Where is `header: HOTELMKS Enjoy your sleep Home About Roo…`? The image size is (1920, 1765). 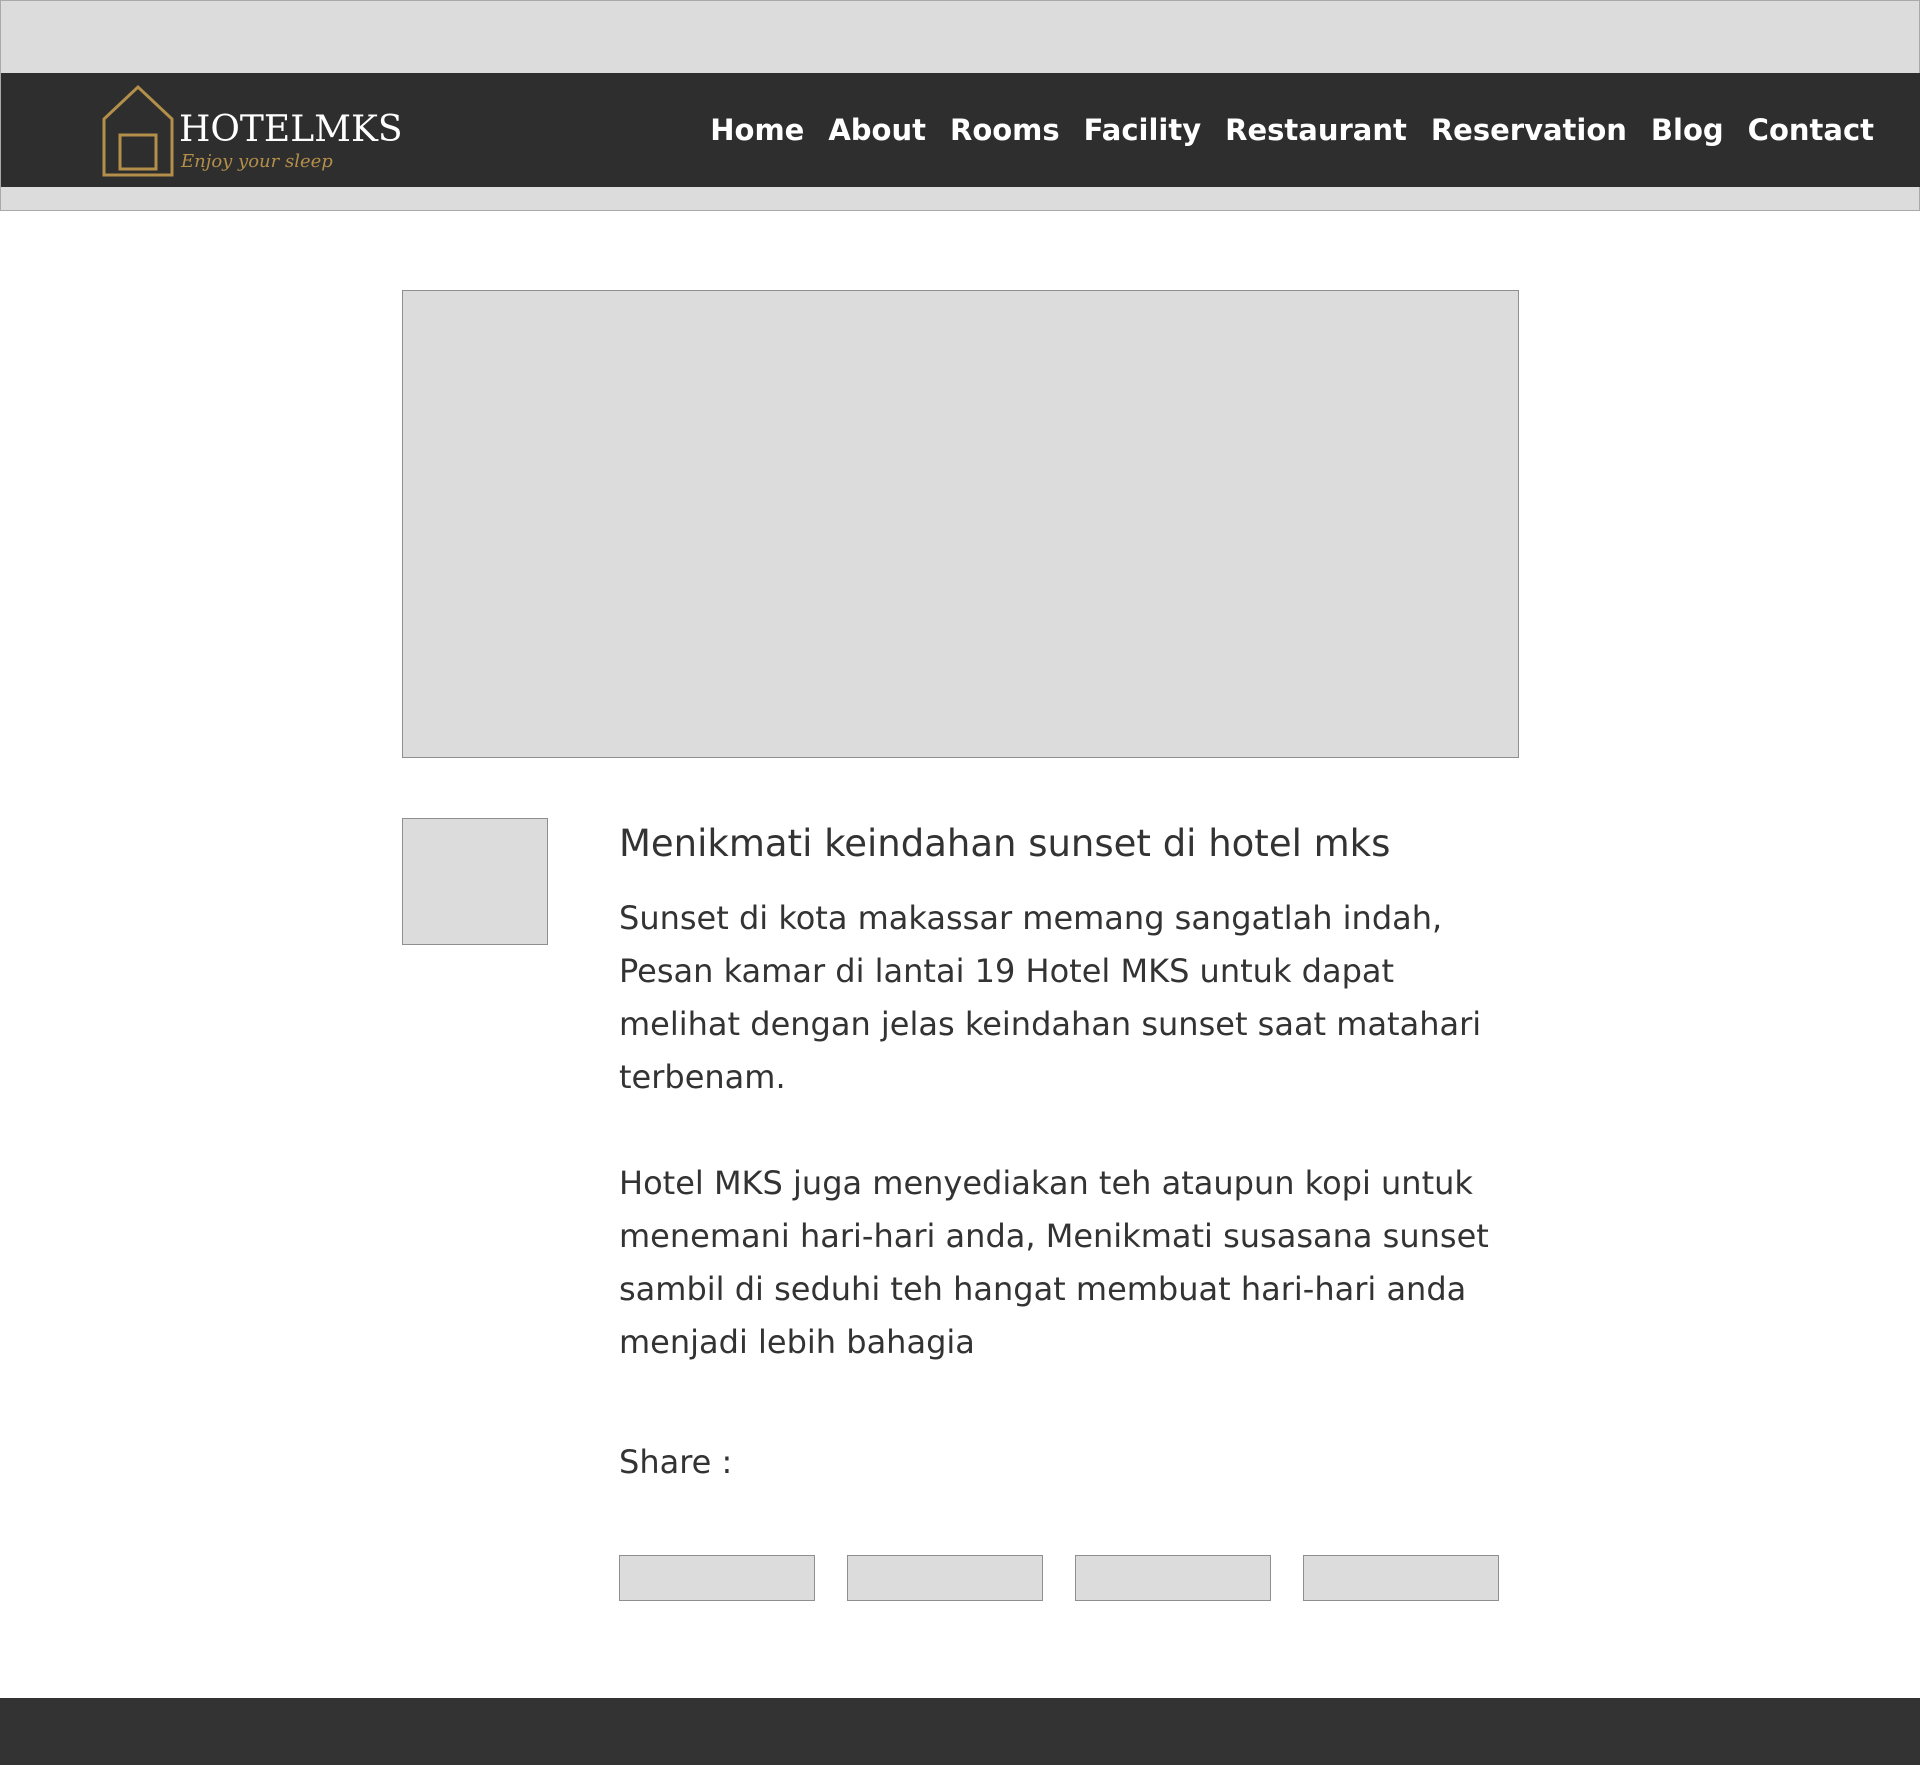 header: HOTELMKS Enjoy your sleep Home About Roo… is located at coordinates (960, 105).